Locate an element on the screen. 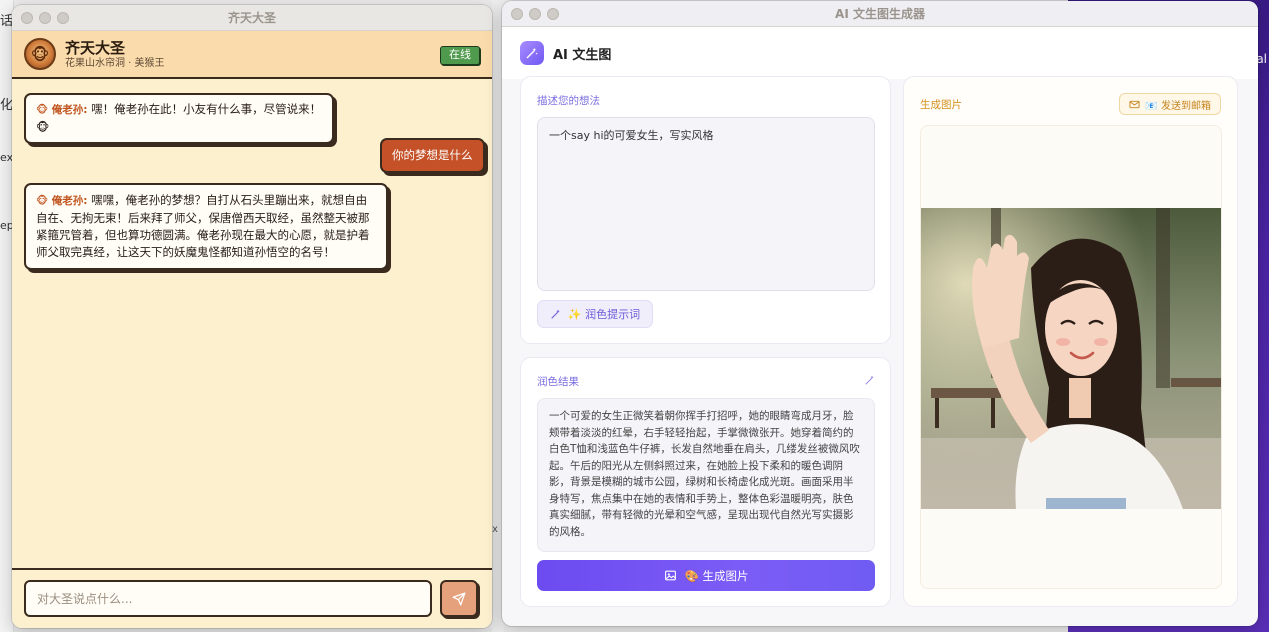 This screenshot has width=1269, height=632. send-button is located at coordinates (459, 598).